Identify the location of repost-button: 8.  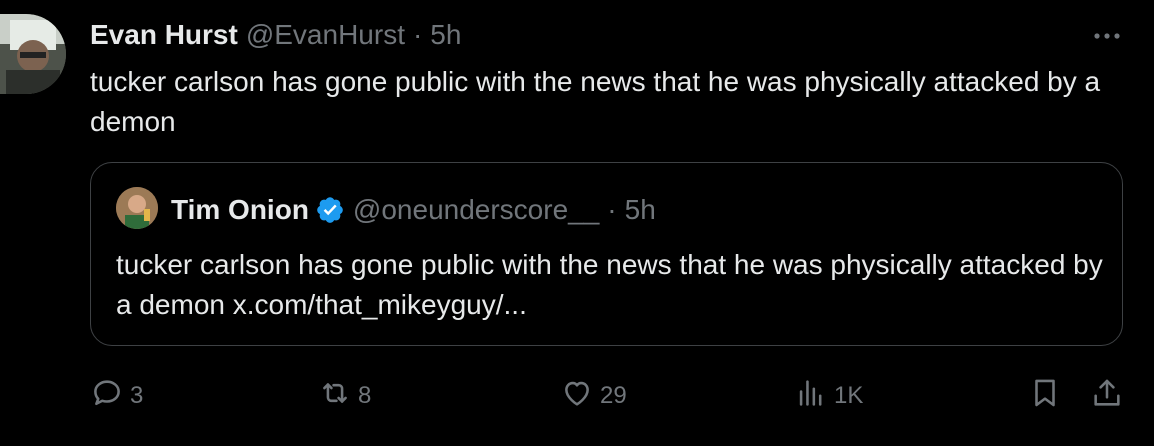
(344, 396).